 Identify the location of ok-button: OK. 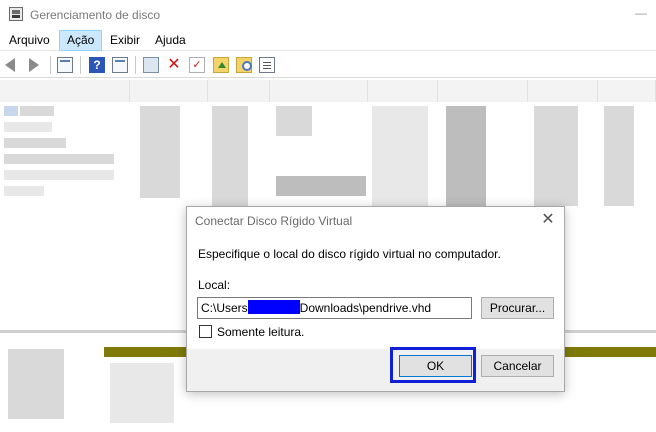
(435, 366).